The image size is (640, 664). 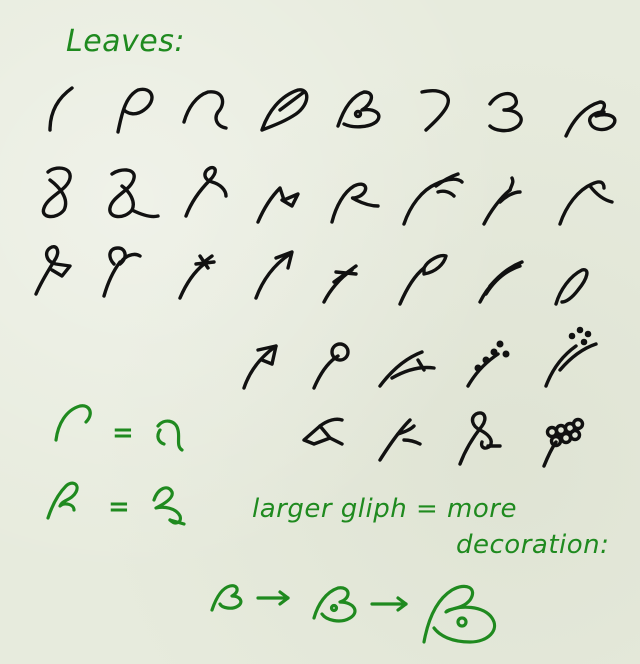 What do you see at coordinates (334, 604) in the screenshot?
I see `glyph-progression-medium` at bounding box center [334, 604].